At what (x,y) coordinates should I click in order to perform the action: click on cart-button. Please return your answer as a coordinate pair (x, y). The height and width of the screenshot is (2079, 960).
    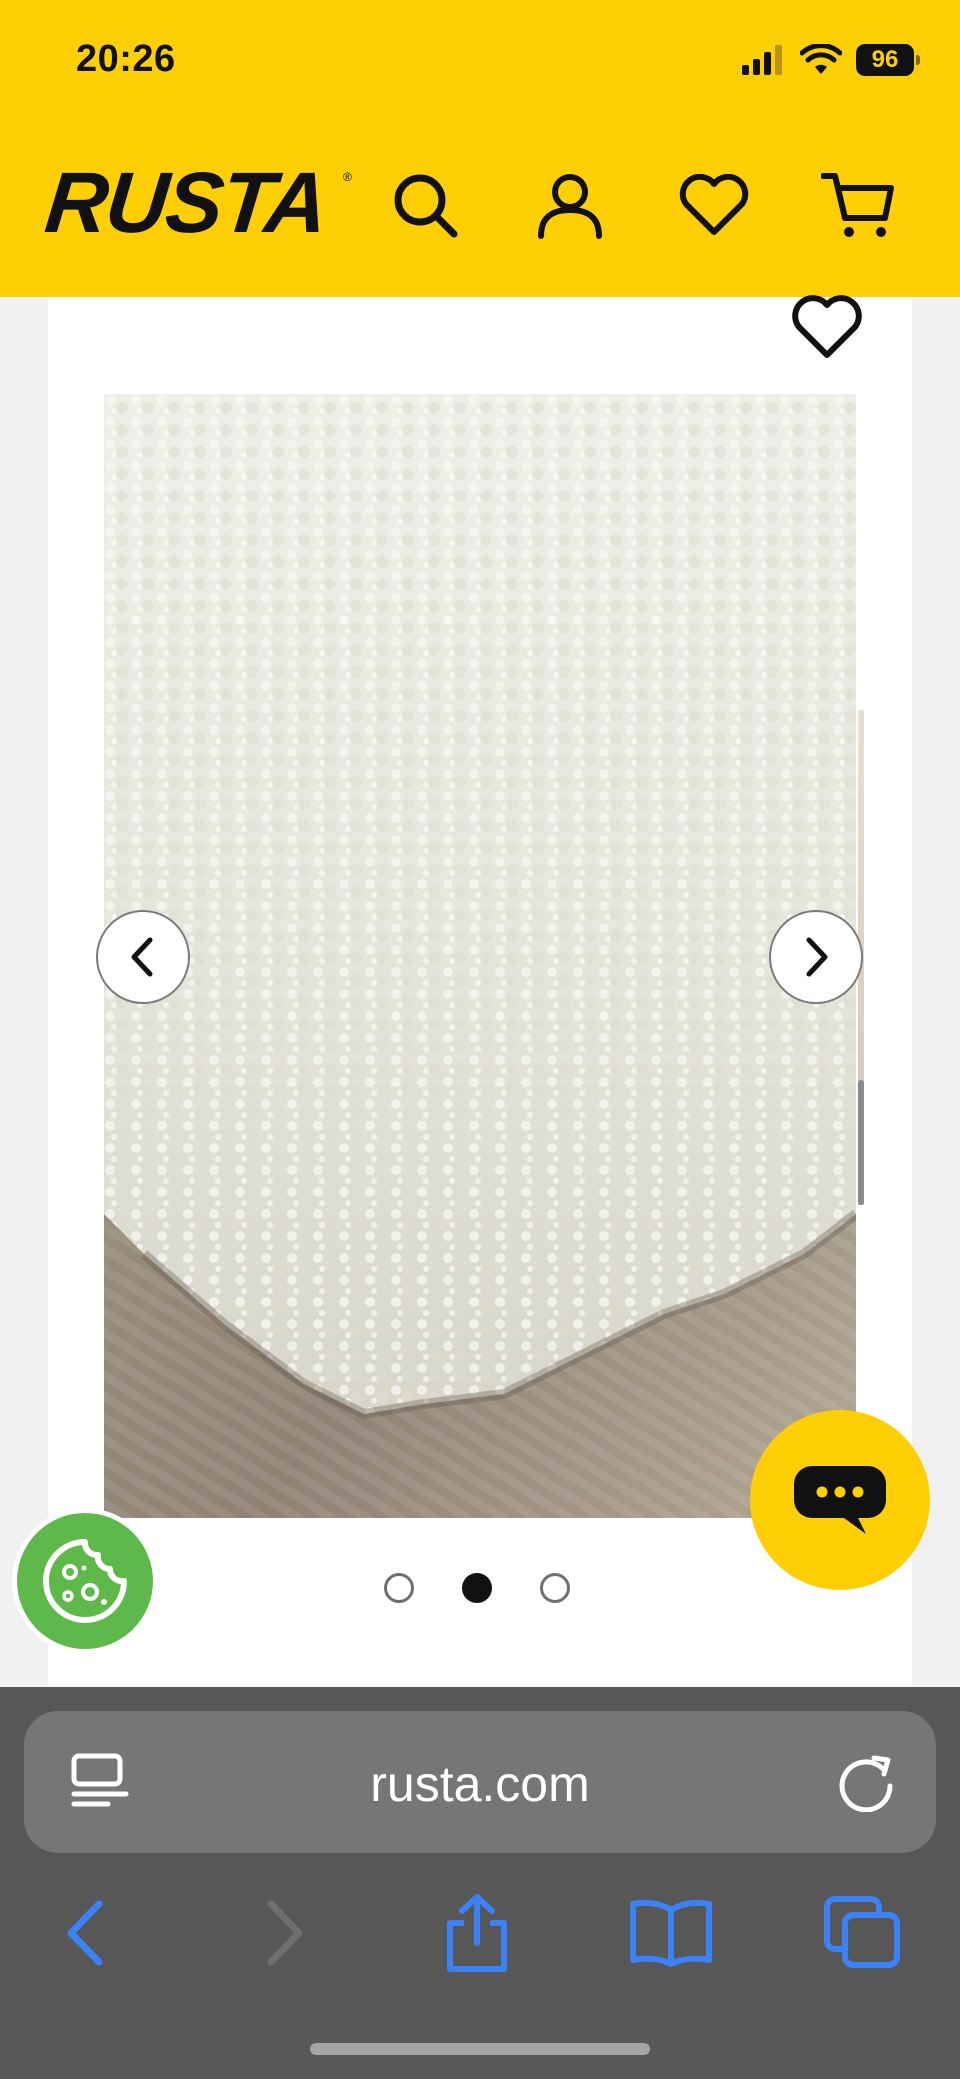
    Looking at the image, I should click on (858, 206).